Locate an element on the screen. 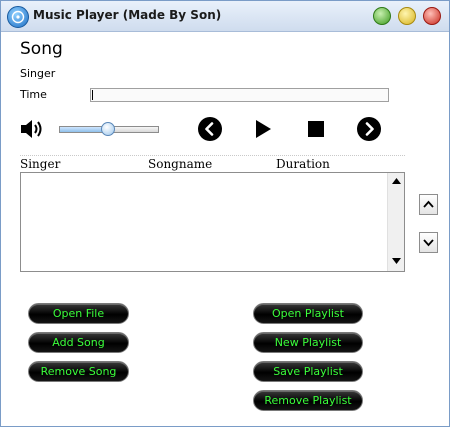  close-button is located at coordinates (432, 16).